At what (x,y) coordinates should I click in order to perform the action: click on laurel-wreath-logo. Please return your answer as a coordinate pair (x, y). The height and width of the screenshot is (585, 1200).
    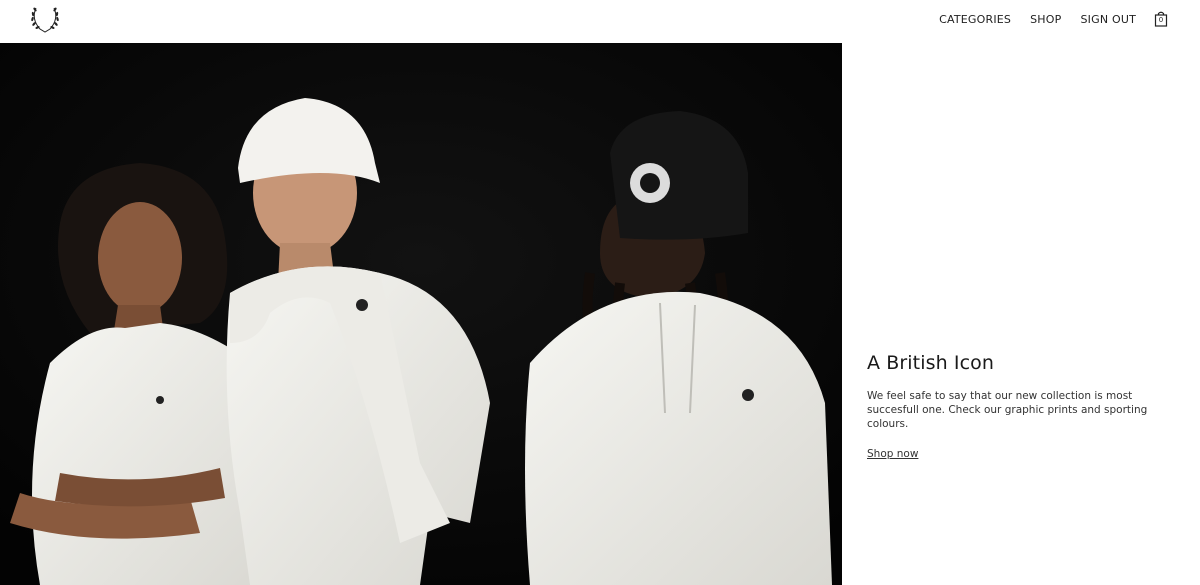
    Looking at the image, I should click on (45, 19).